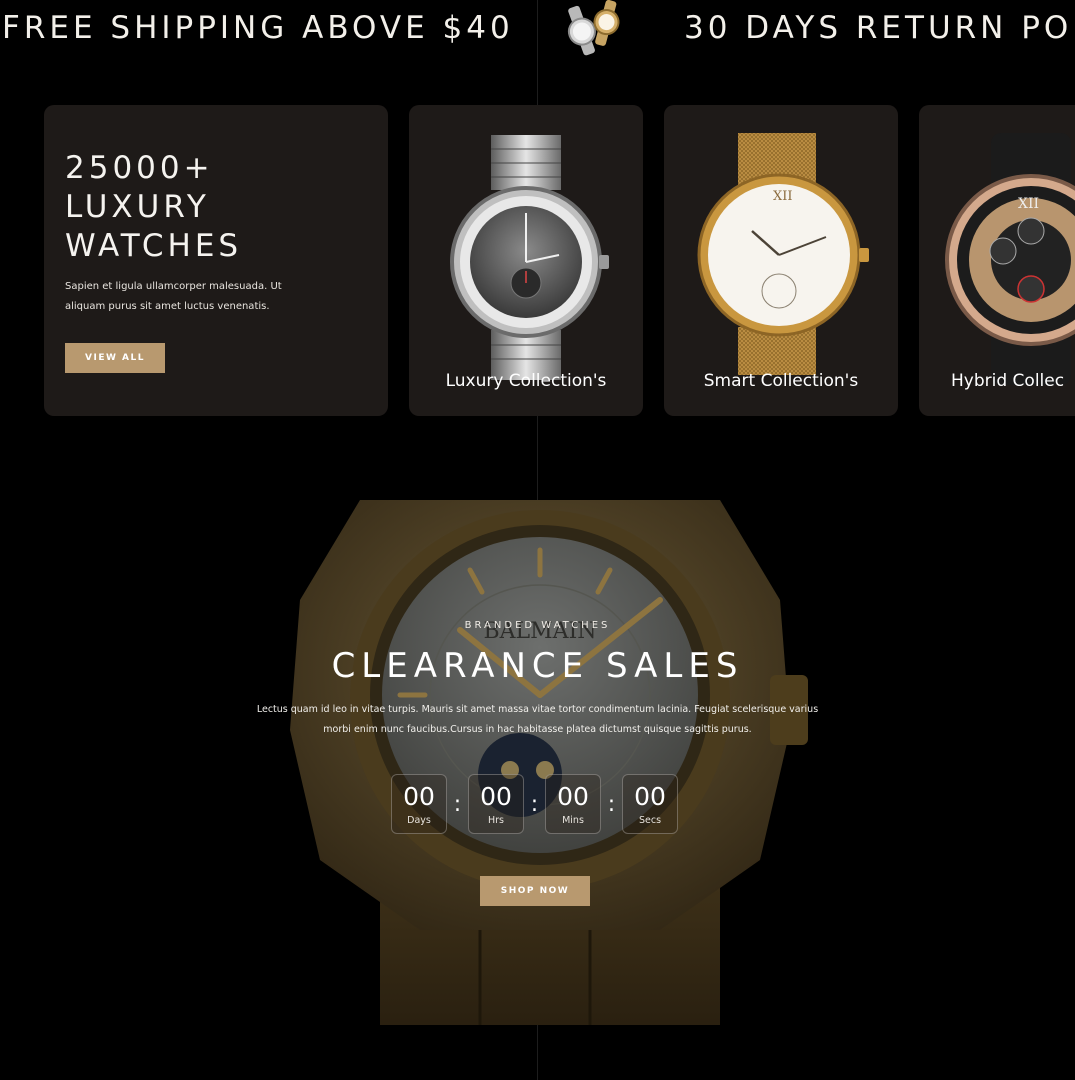 This screenshot has height=1080, width=1075. I want to click on marquee-item-shipping: FREE SHIPPING ABOVE $40, so click(258, 28).